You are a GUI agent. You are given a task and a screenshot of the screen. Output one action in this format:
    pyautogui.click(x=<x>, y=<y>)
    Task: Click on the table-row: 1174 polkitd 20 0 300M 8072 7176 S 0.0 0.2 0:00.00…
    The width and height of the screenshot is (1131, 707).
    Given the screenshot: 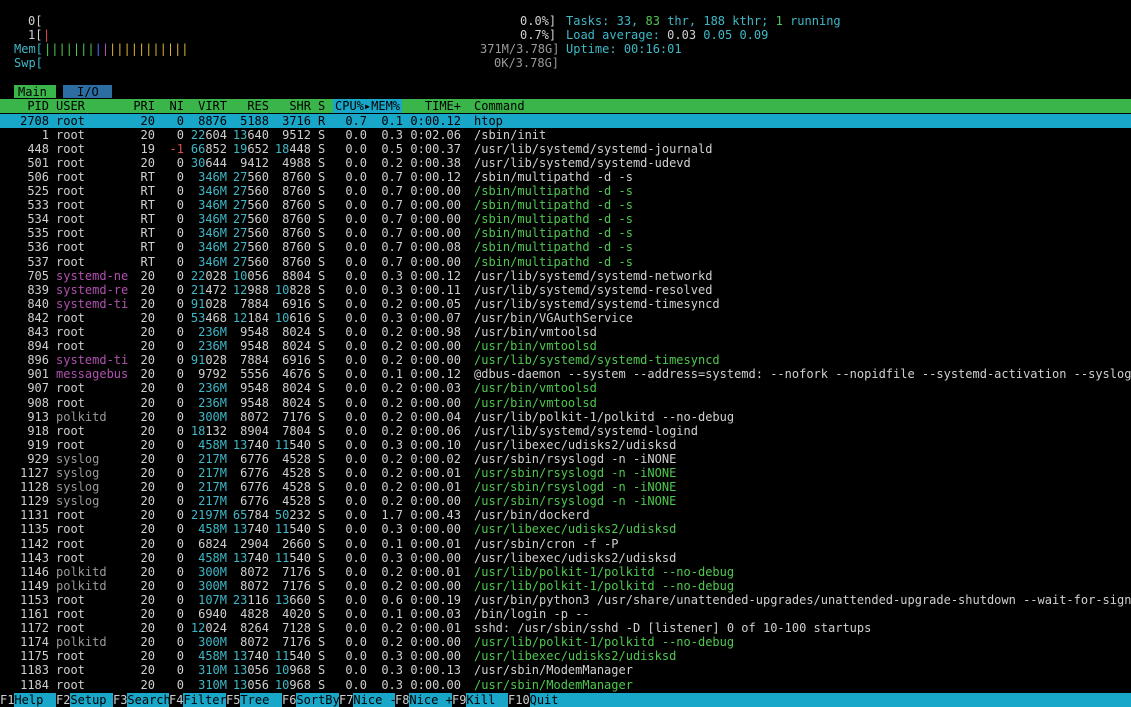 What is the action you would take?
    pyautogui.click(x=565, y=642)
    